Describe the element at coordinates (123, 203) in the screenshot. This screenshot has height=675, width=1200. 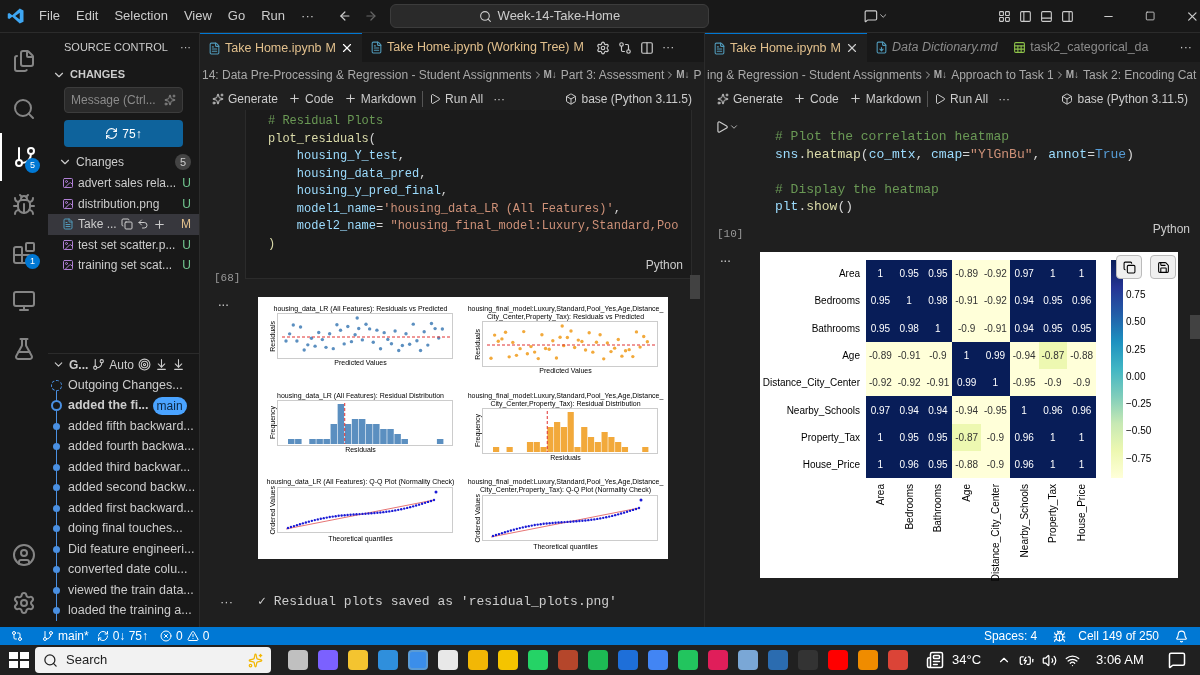
I see `changed-file: distribution.png U` at that location.